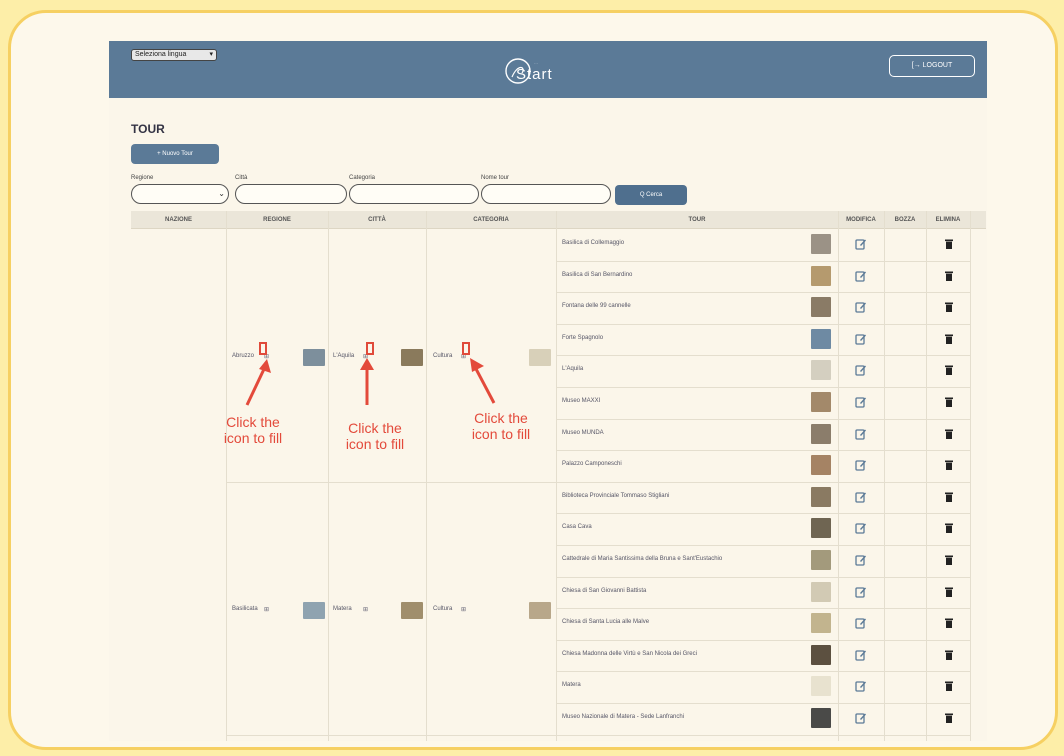 The image size is (1064, 756). What do you see at coordinates (573, 369) in the screenshot?
I see `tour-name: L'Aquila` at bounding box center [573, 369].